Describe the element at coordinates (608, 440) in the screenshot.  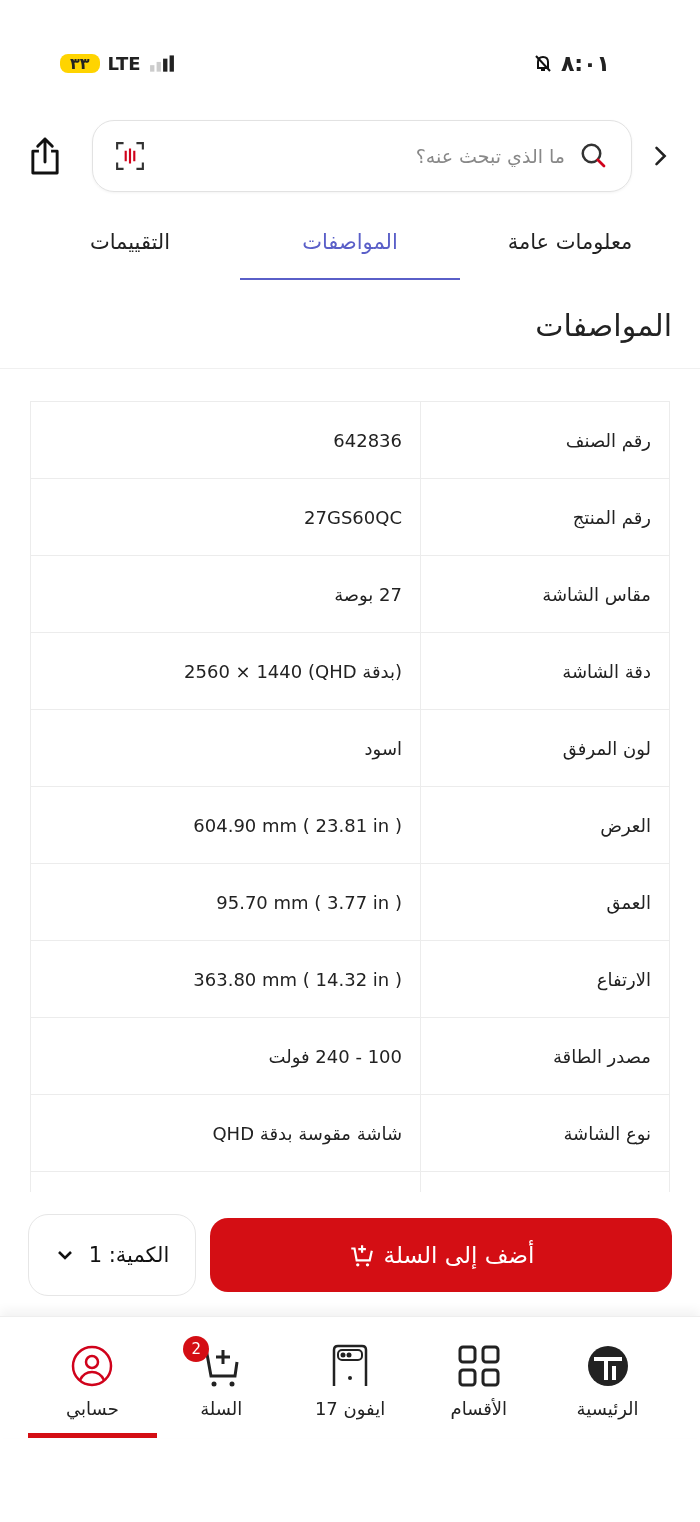
I see `spec-label: رقم الصنف` at that location.